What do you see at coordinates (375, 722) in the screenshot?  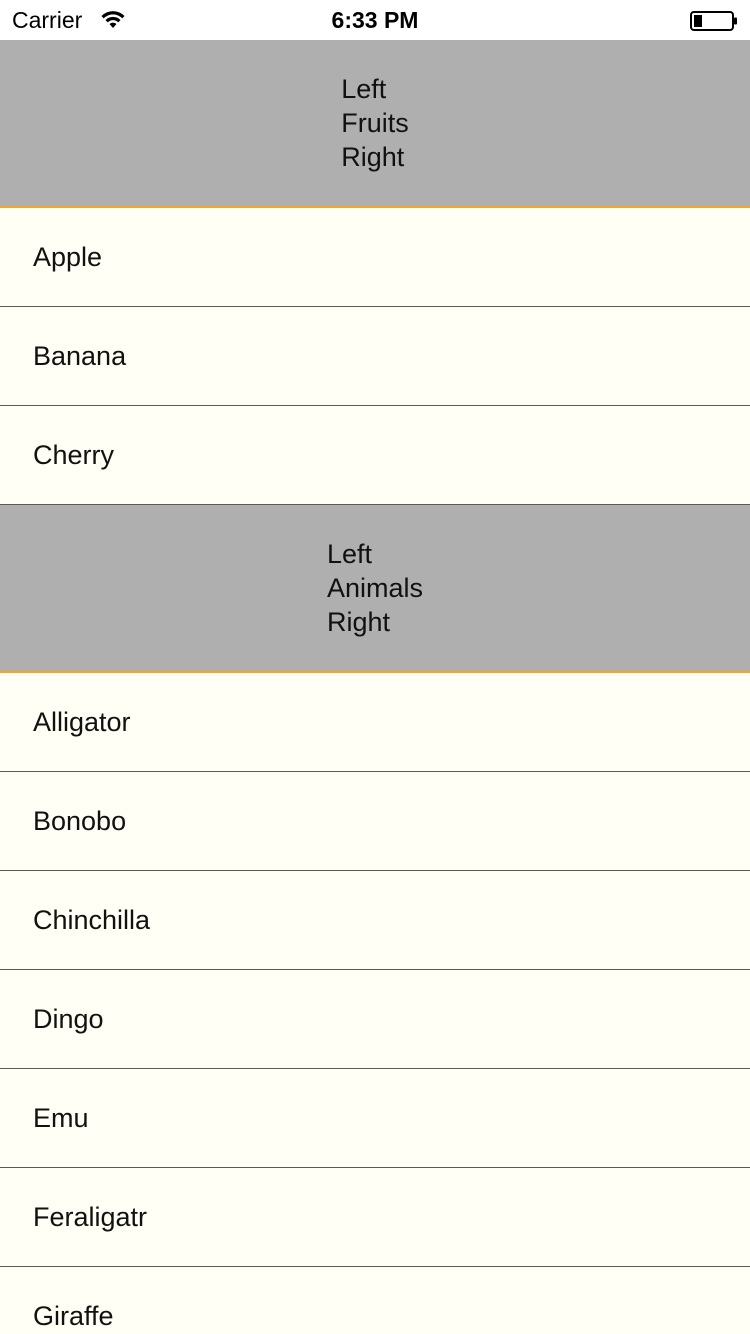 I see `table-row: Alligator` at bounding box center [375, 722].